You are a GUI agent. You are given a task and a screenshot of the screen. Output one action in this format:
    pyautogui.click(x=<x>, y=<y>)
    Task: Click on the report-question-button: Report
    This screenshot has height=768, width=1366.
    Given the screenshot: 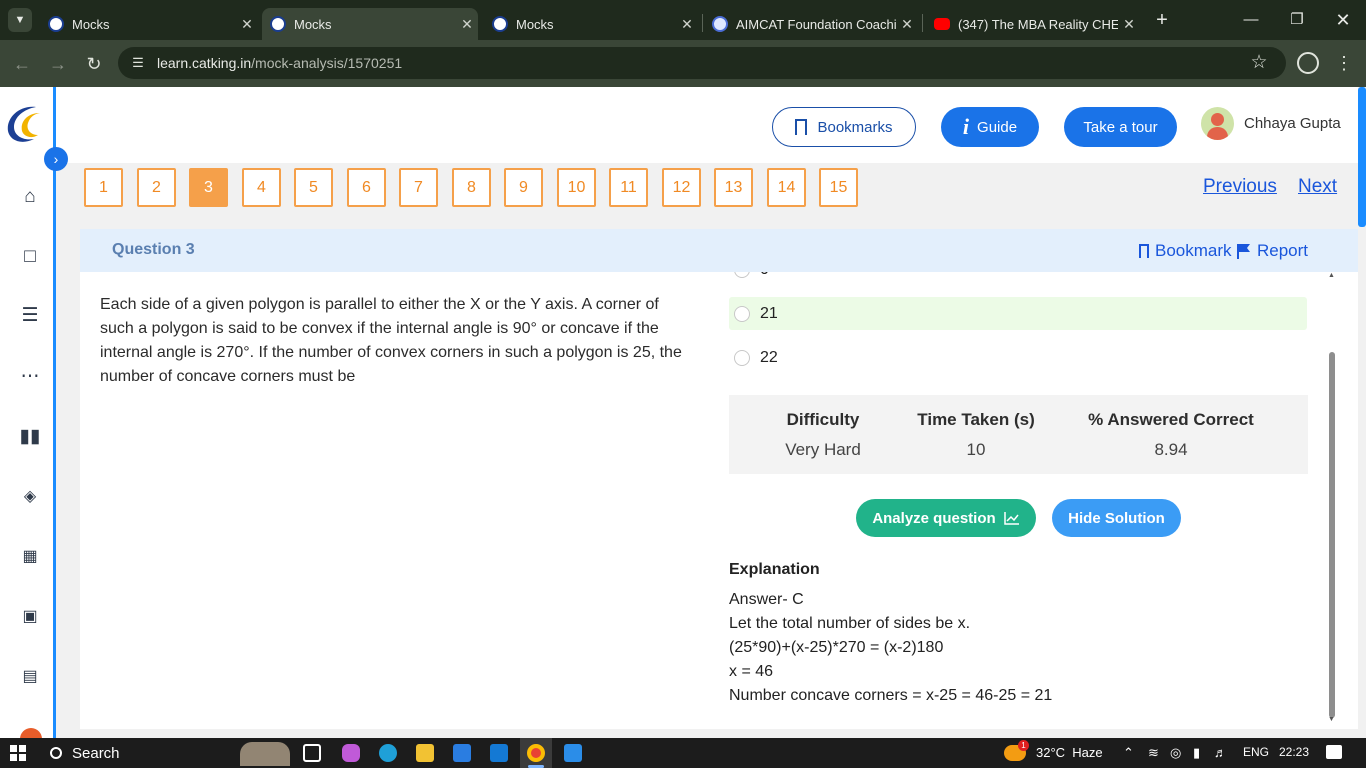 What is the action you would take?
    pyautogui.click(x=1272, y=251)
    